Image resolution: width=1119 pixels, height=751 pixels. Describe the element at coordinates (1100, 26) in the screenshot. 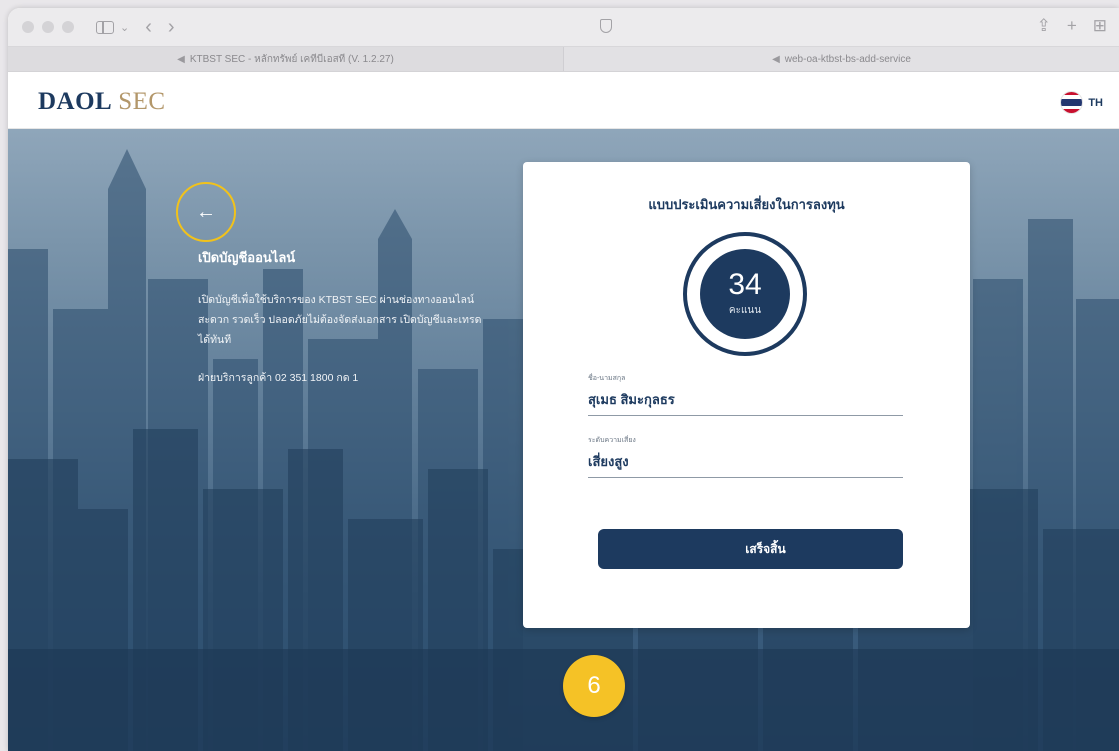

I see `tab-overview-icon: ⊞` at that location.